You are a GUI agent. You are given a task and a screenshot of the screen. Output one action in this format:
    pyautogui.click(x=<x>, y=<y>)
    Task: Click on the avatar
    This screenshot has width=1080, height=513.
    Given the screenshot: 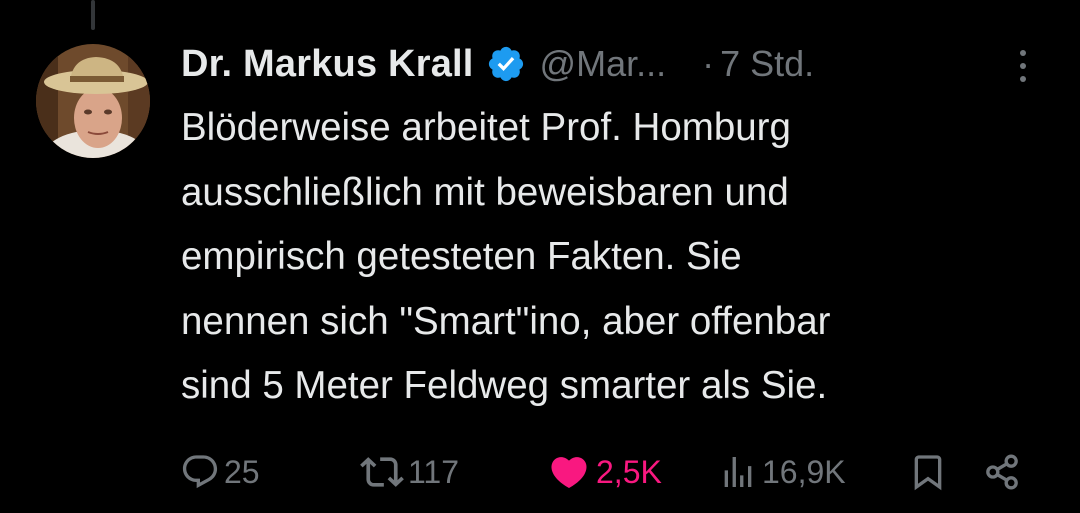 What is the action you would take?
    pyautogui.click(x=93, y=101)
    